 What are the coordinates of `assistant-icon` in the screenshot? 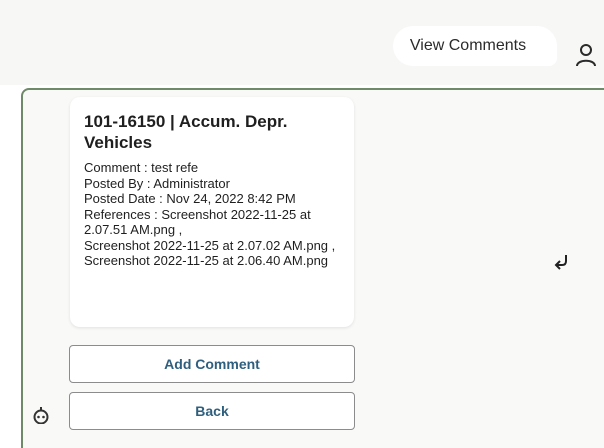 It's located at (41, 415).